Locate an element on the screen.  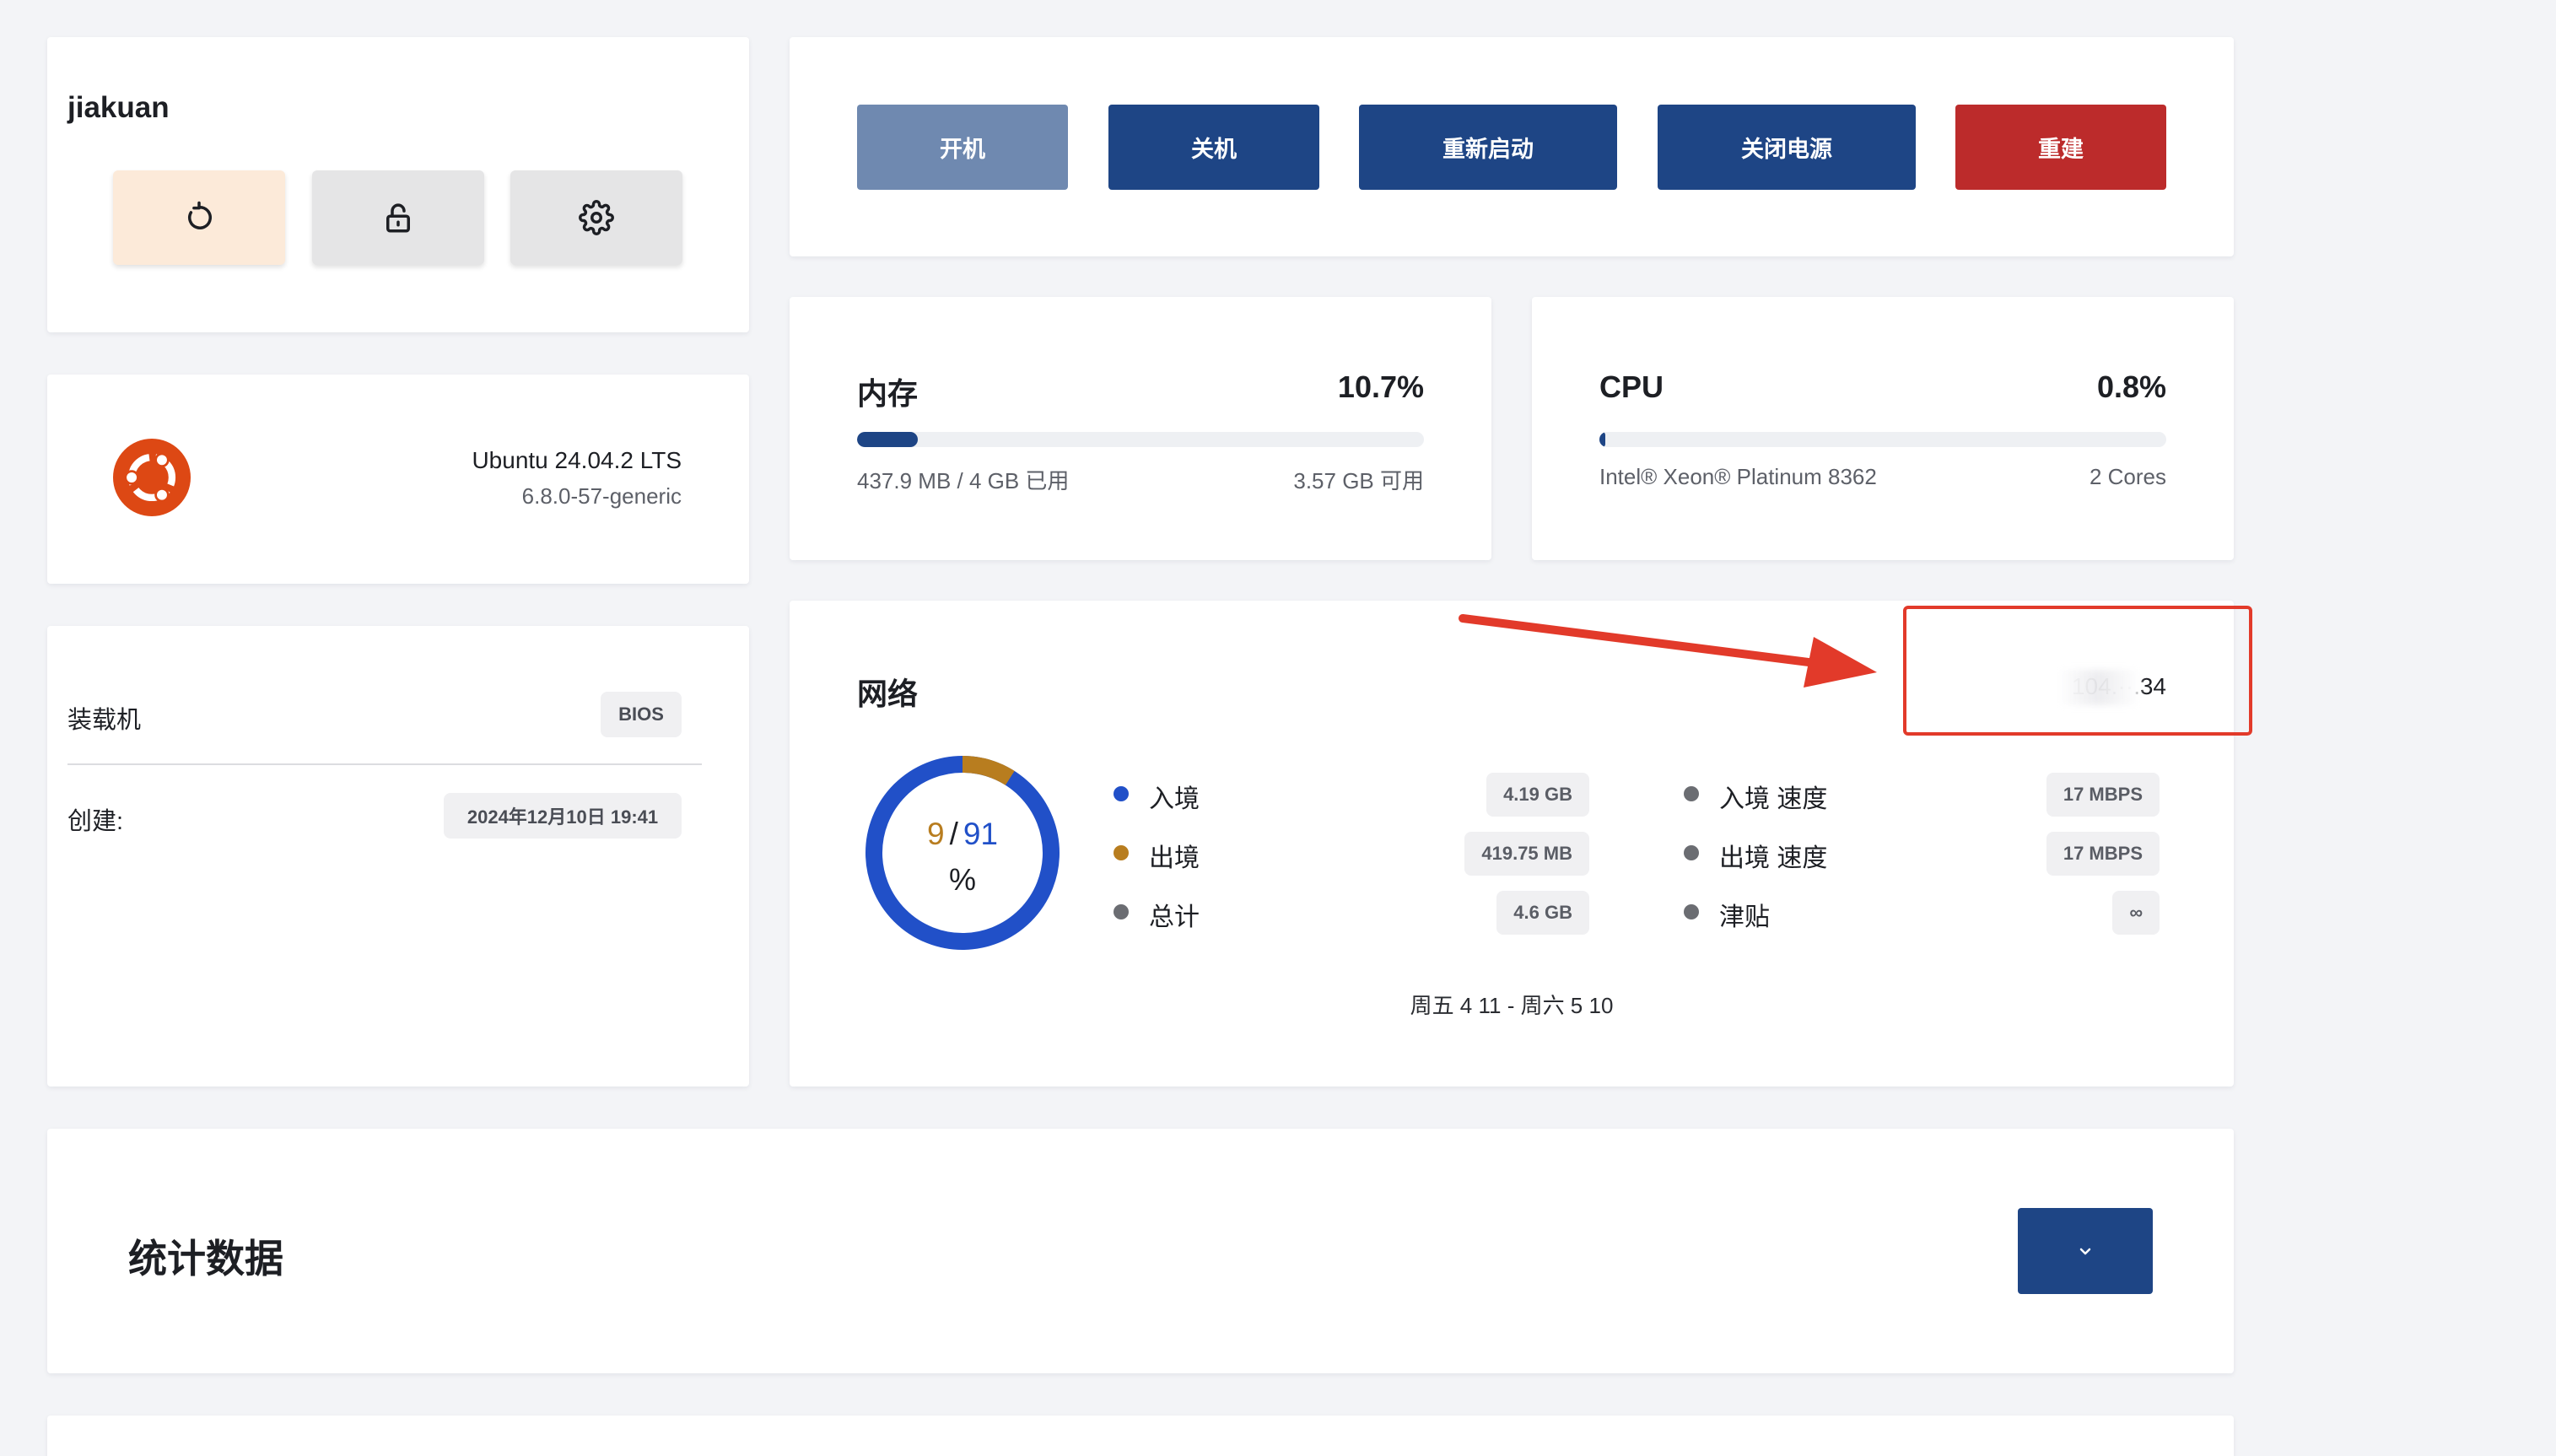
power-off-button: 关闭电源 is located at coordinates (1787, 147).